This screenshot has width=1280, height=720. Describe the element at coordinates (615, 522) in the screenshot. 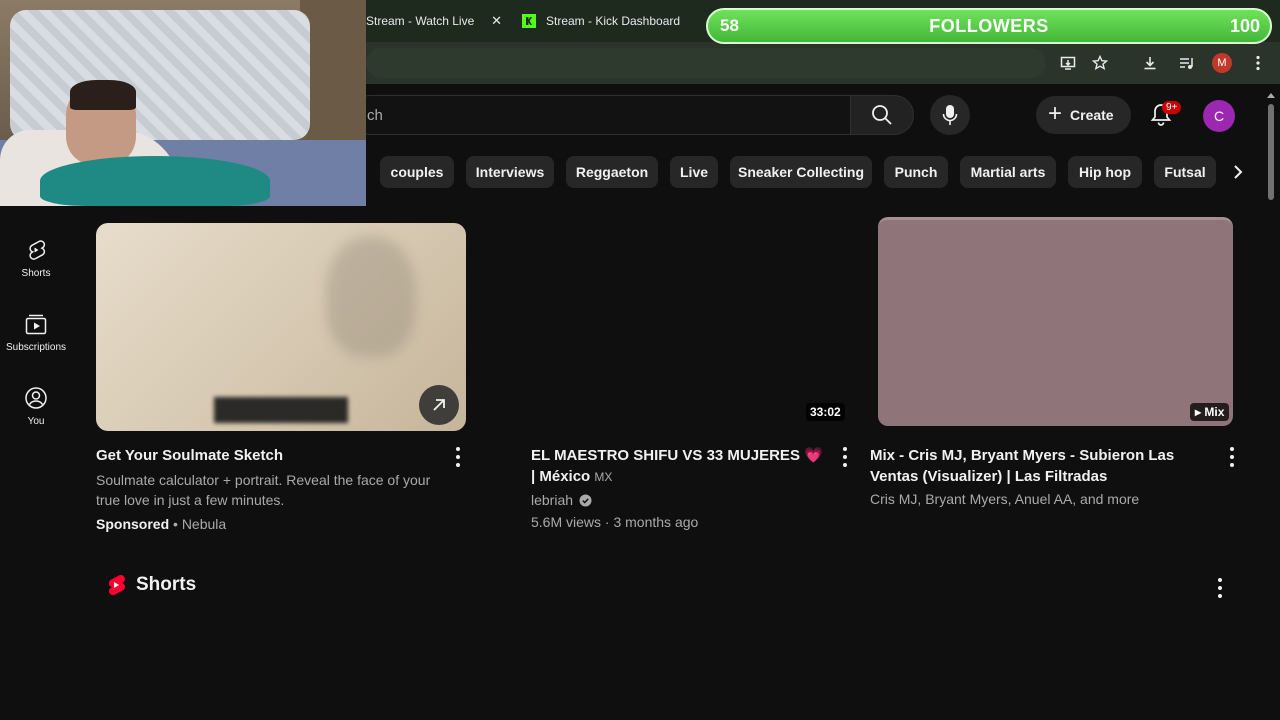

I see `video-stats: 5.6M views · 3 months ago` at that location.